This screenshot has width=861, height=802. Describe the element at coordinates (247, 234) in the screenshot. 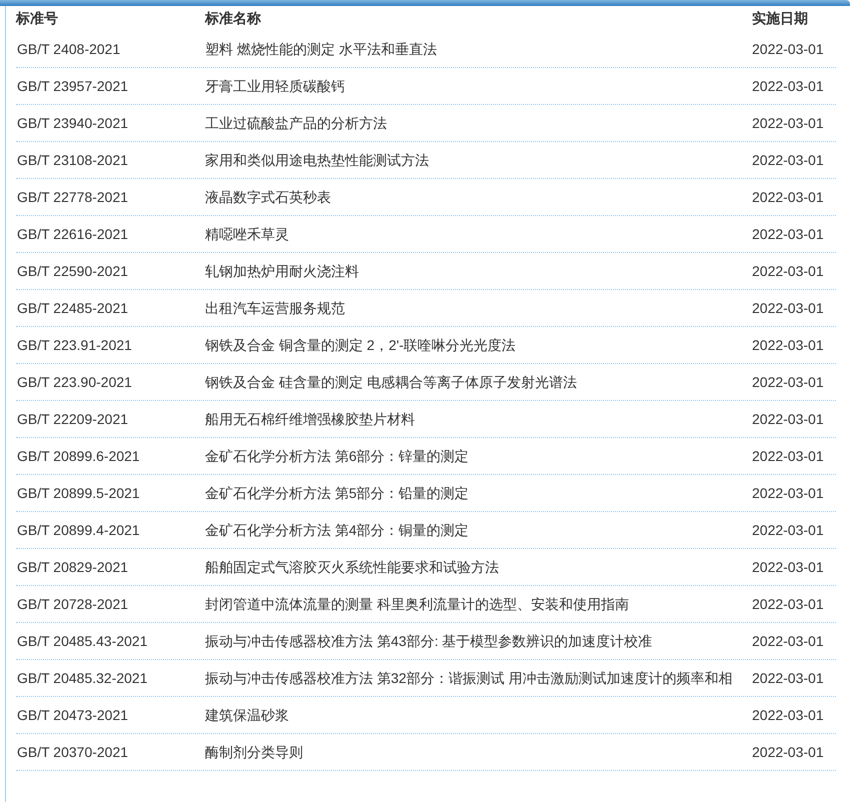

I see `table-cell-text: 精噁唑禾草灵` at that location.